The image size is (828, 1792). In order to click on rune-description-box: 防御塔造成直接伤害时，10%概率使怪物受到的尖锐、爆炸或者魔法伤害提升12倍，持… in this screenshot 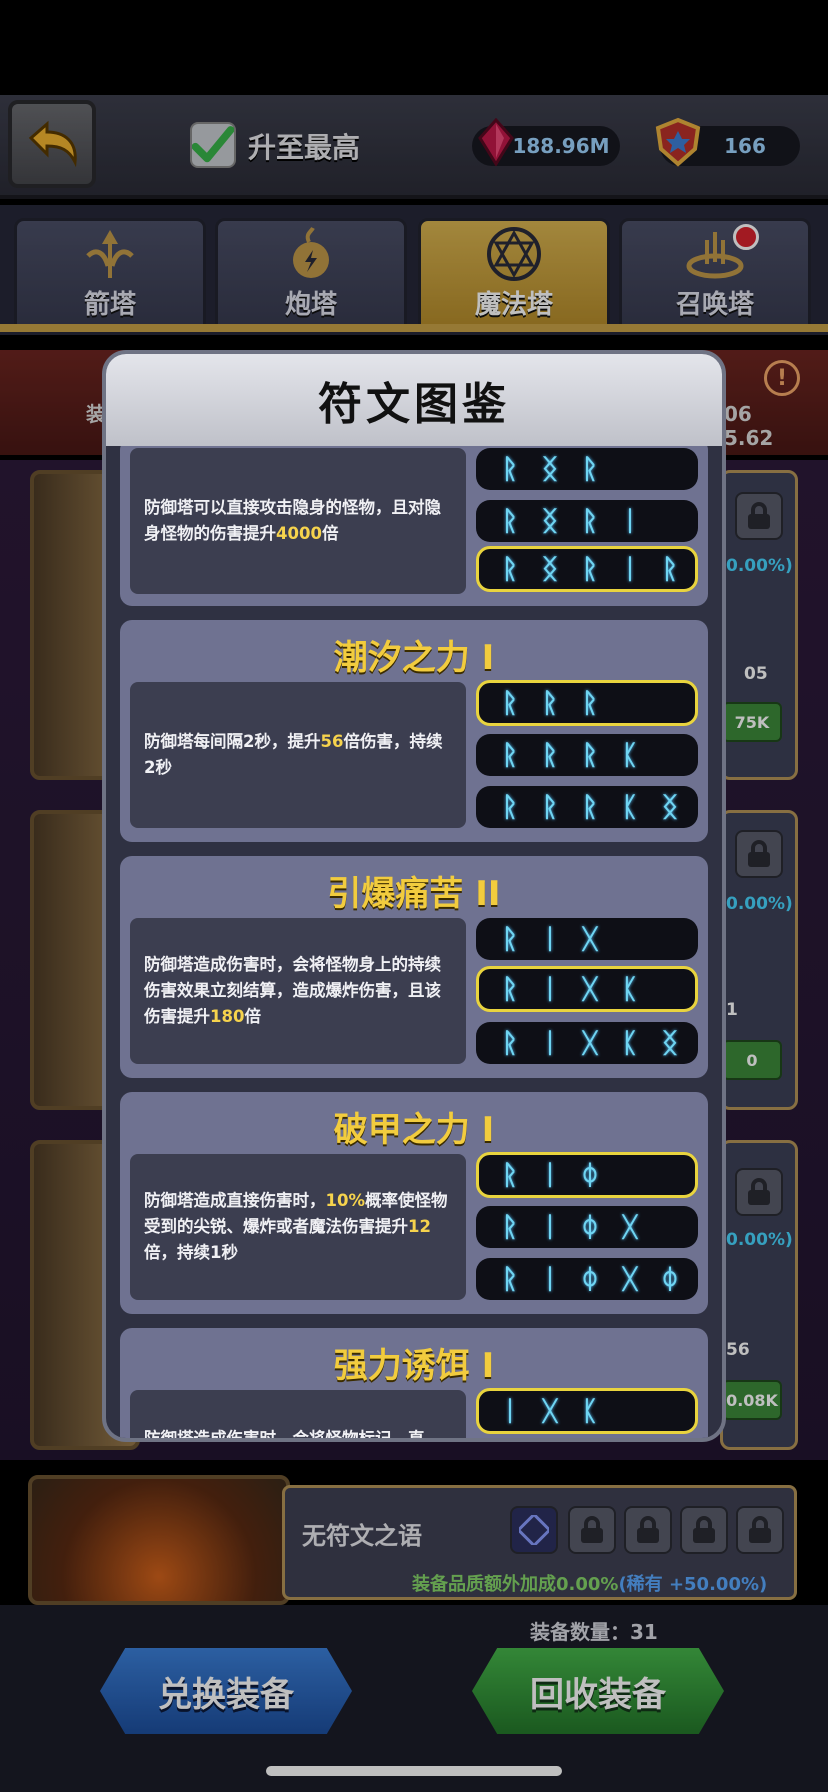, I will do `click(298, 1227)`.